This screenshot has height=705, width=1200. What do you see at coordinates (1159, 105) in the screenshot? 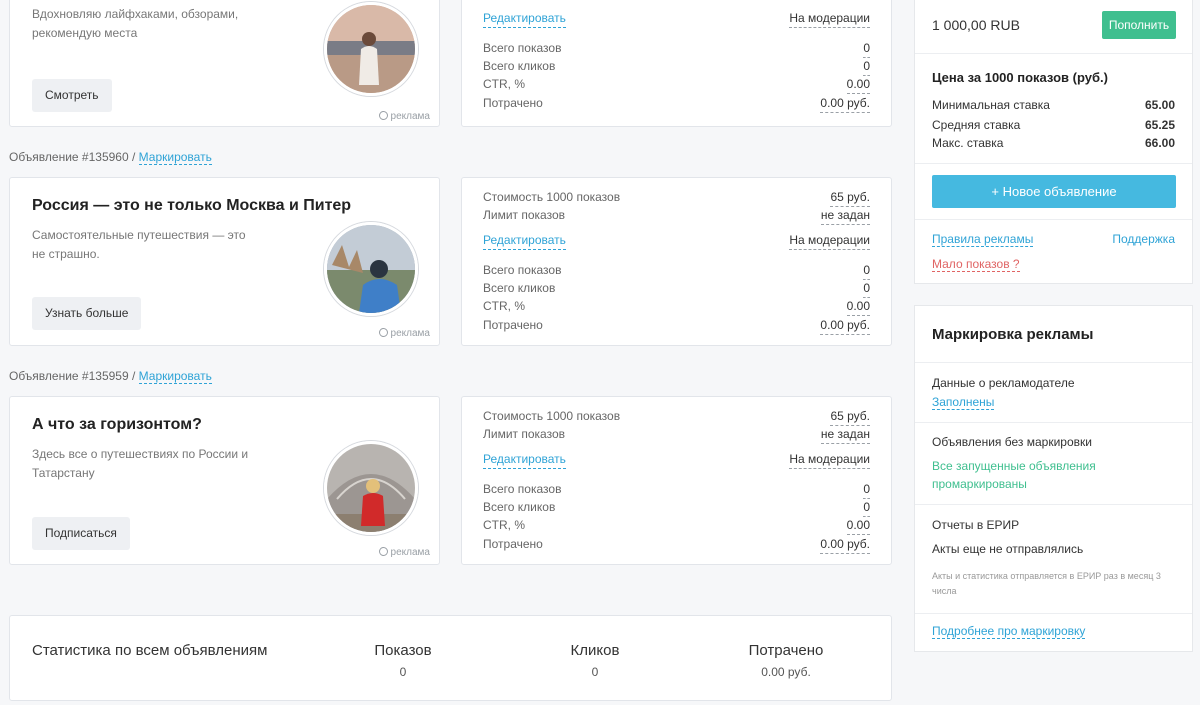
I see `min-rate-value: 65.00` at bounding box center [1159, 105].